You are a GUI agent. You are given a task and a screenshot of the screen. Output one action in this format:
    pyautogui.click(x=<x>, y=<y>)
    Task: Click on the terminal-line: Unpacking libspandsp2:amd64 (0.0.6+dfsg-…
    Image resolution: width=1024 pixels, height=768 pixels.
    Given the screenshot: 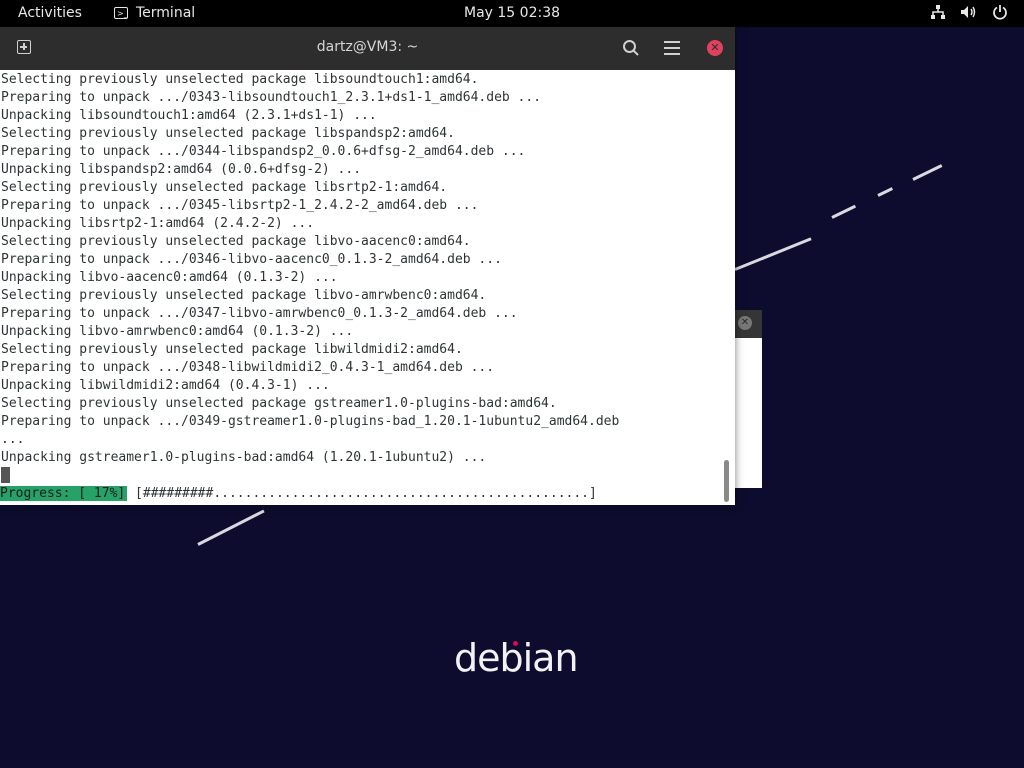 What is the action you would take?
    pyautogui.click(x=181, y=169)
    